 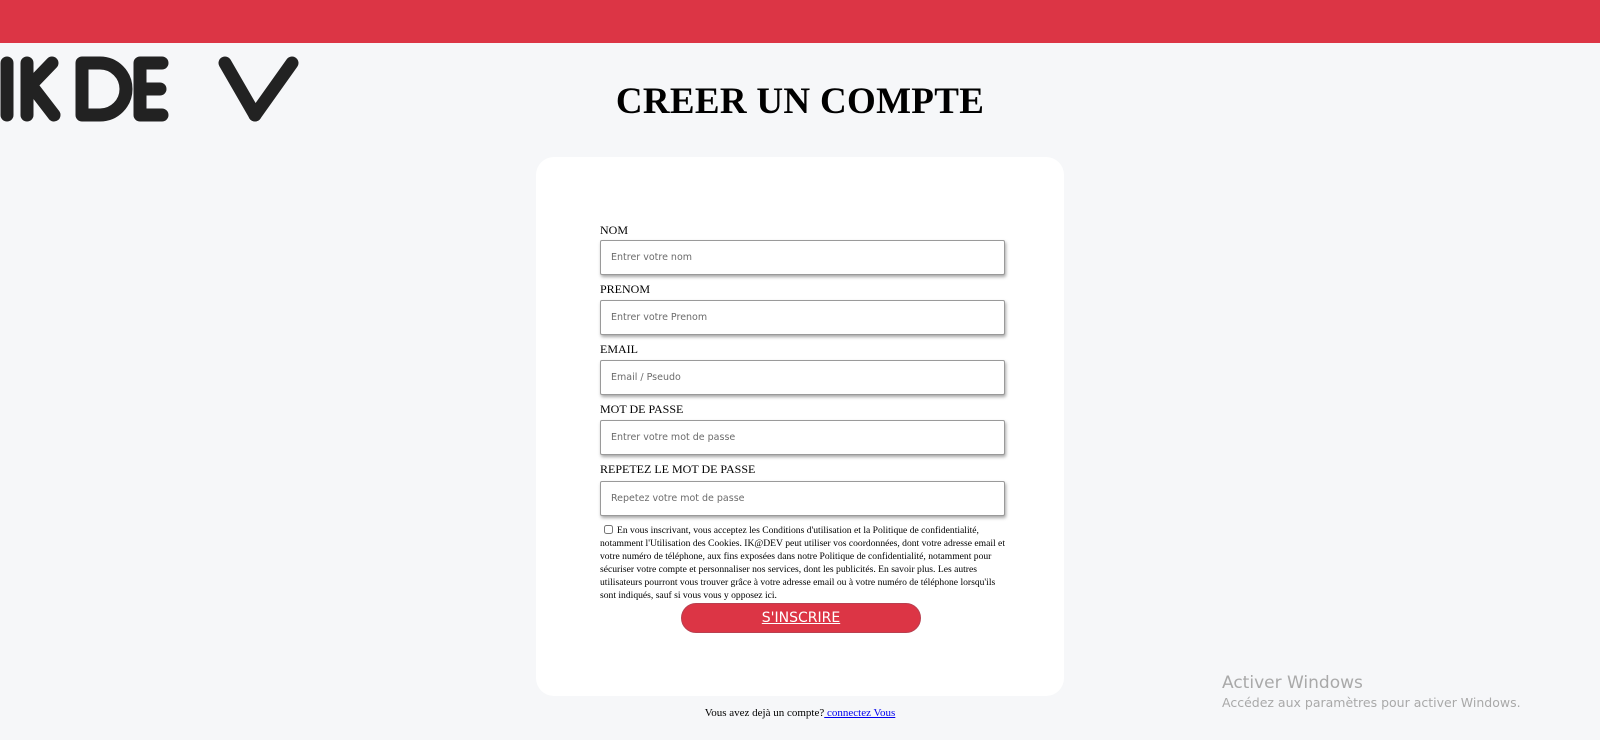 I want to click on repeat-password-label: REPETEZ LE MOT DE PASSE, so click(x=678, y=469).